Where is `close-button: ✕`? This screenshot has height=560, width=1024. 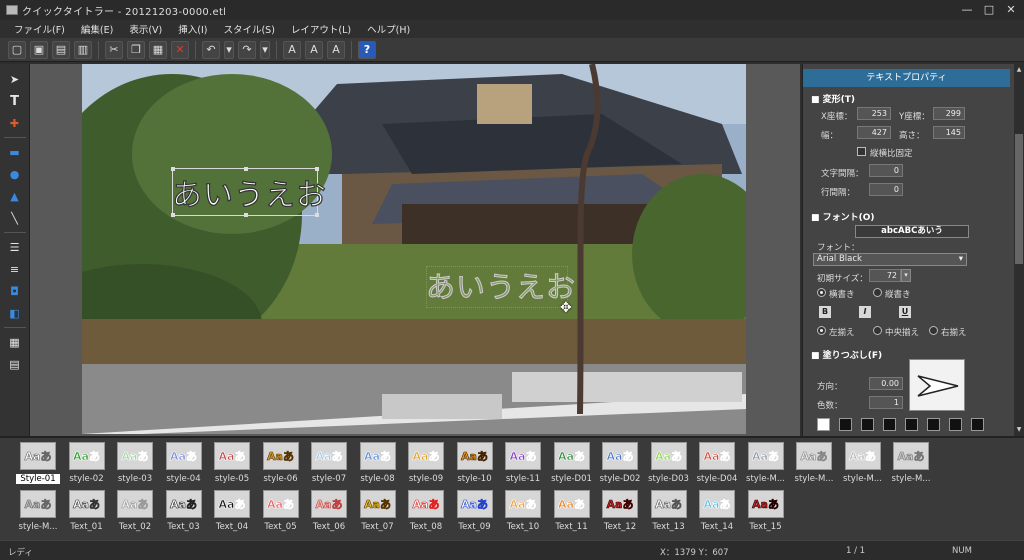 close-button: ✕ is located at coordinates (1011, 10).